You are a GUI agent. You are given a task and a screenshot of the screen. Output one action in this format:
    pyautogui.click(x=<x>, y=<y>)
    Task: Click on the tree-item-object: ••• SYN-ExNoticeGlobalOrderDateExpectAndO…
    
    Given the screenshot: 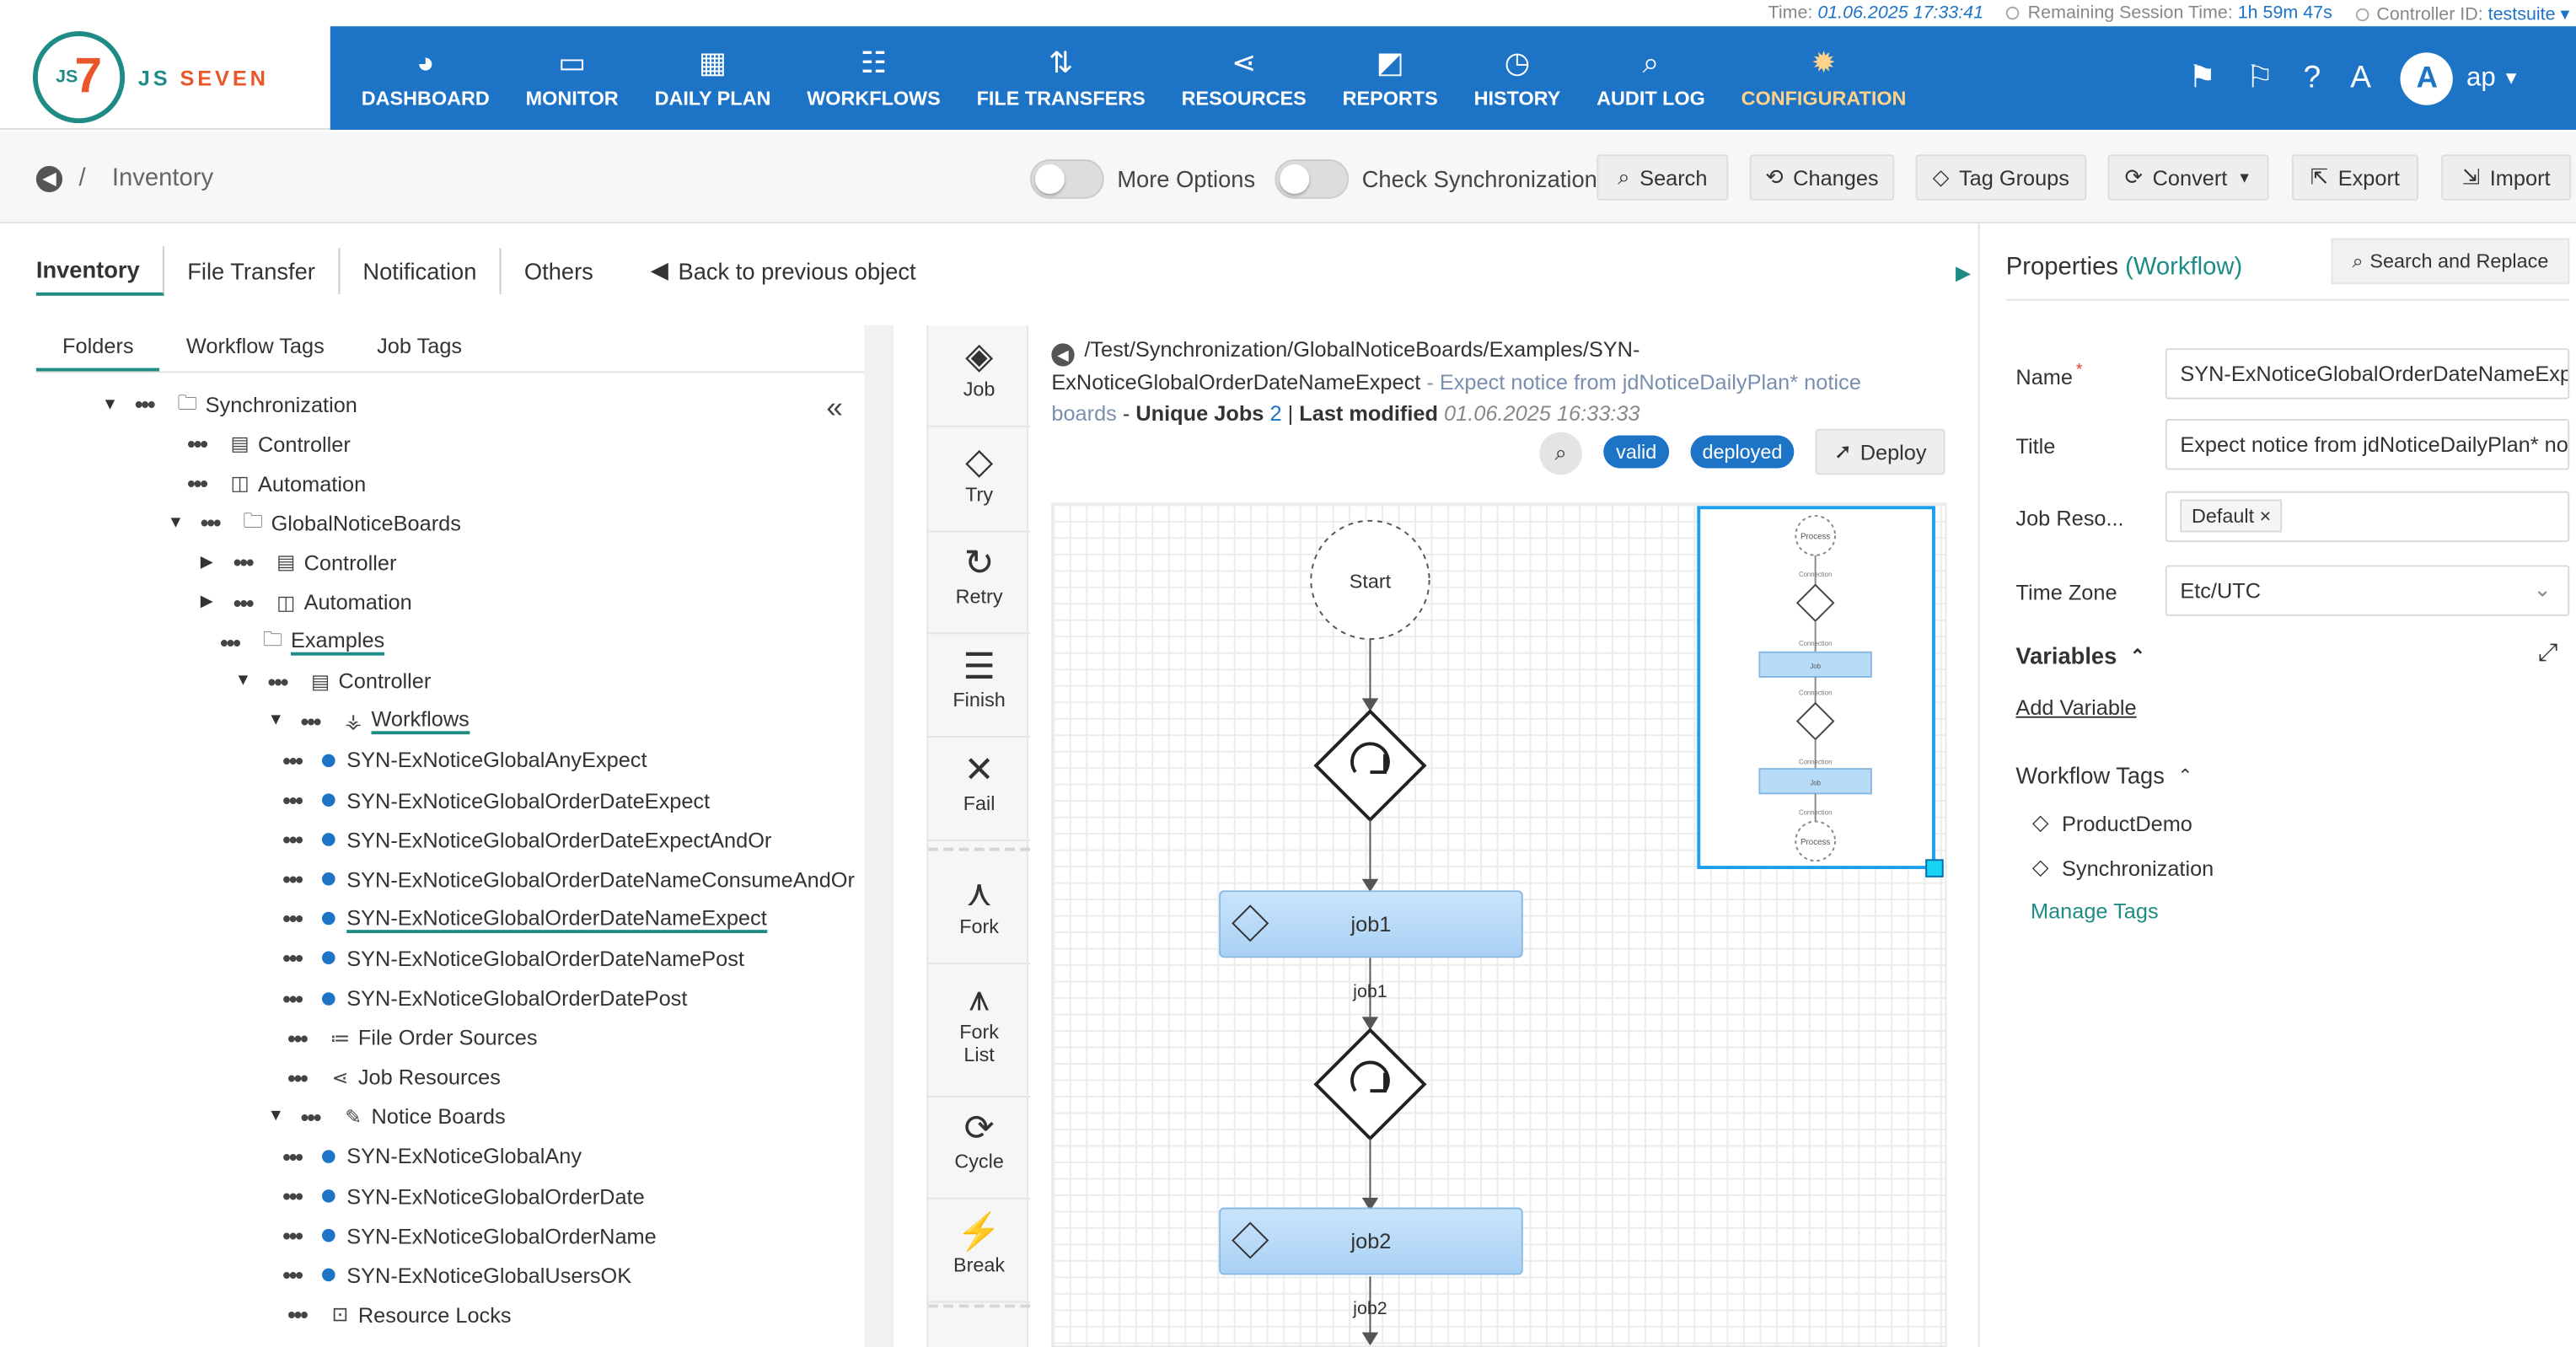 What is the action you would take?
    pyautogui.click(x=526, y=840)
    